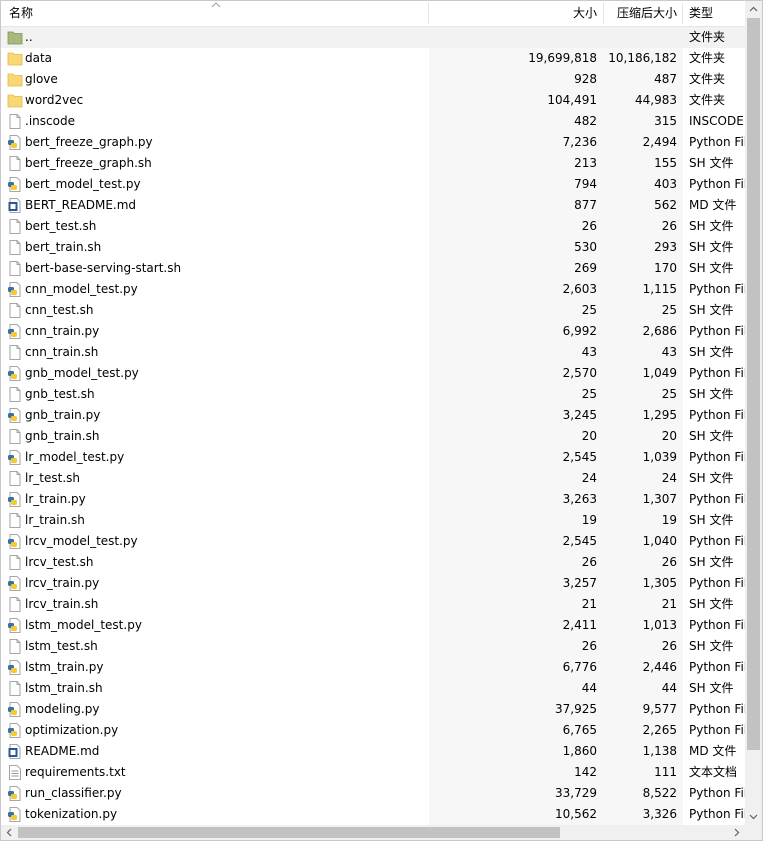 The image size is (763, 841). What do you see at coordinates (659, 289) in the screenshot?
I see `file-packed-size: 1,115` at bounding box center [659, 289].